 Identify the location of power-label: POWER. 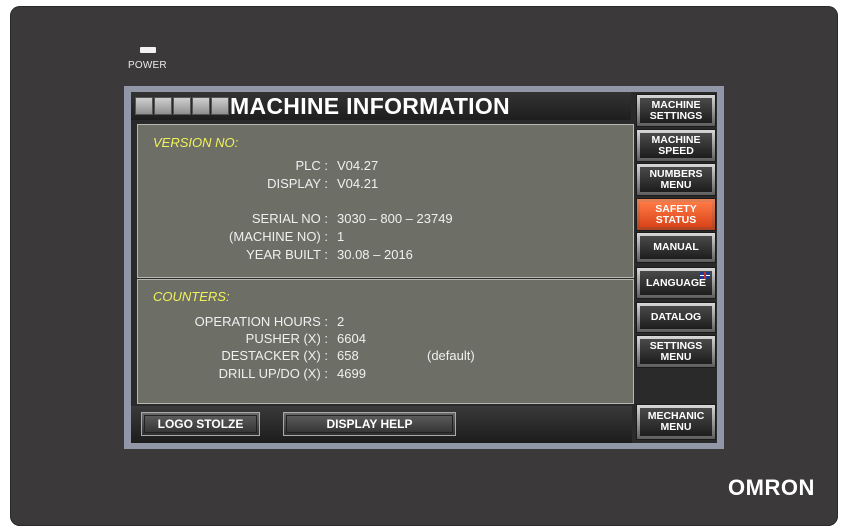
(147, 65).